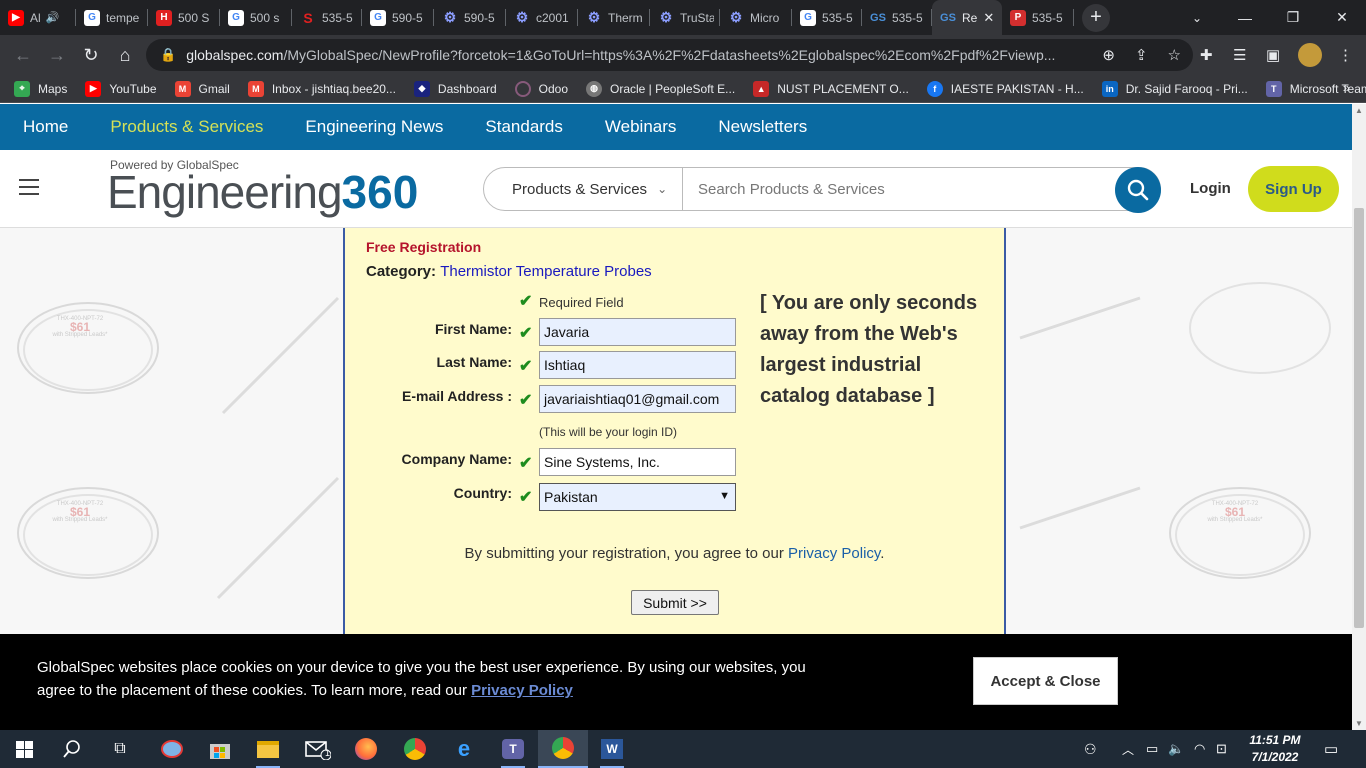  What do you see at coordinates (53, 17) in the screenshot?
I see `audio-playing-icon: 🔊` at bounding box center [53, 17].